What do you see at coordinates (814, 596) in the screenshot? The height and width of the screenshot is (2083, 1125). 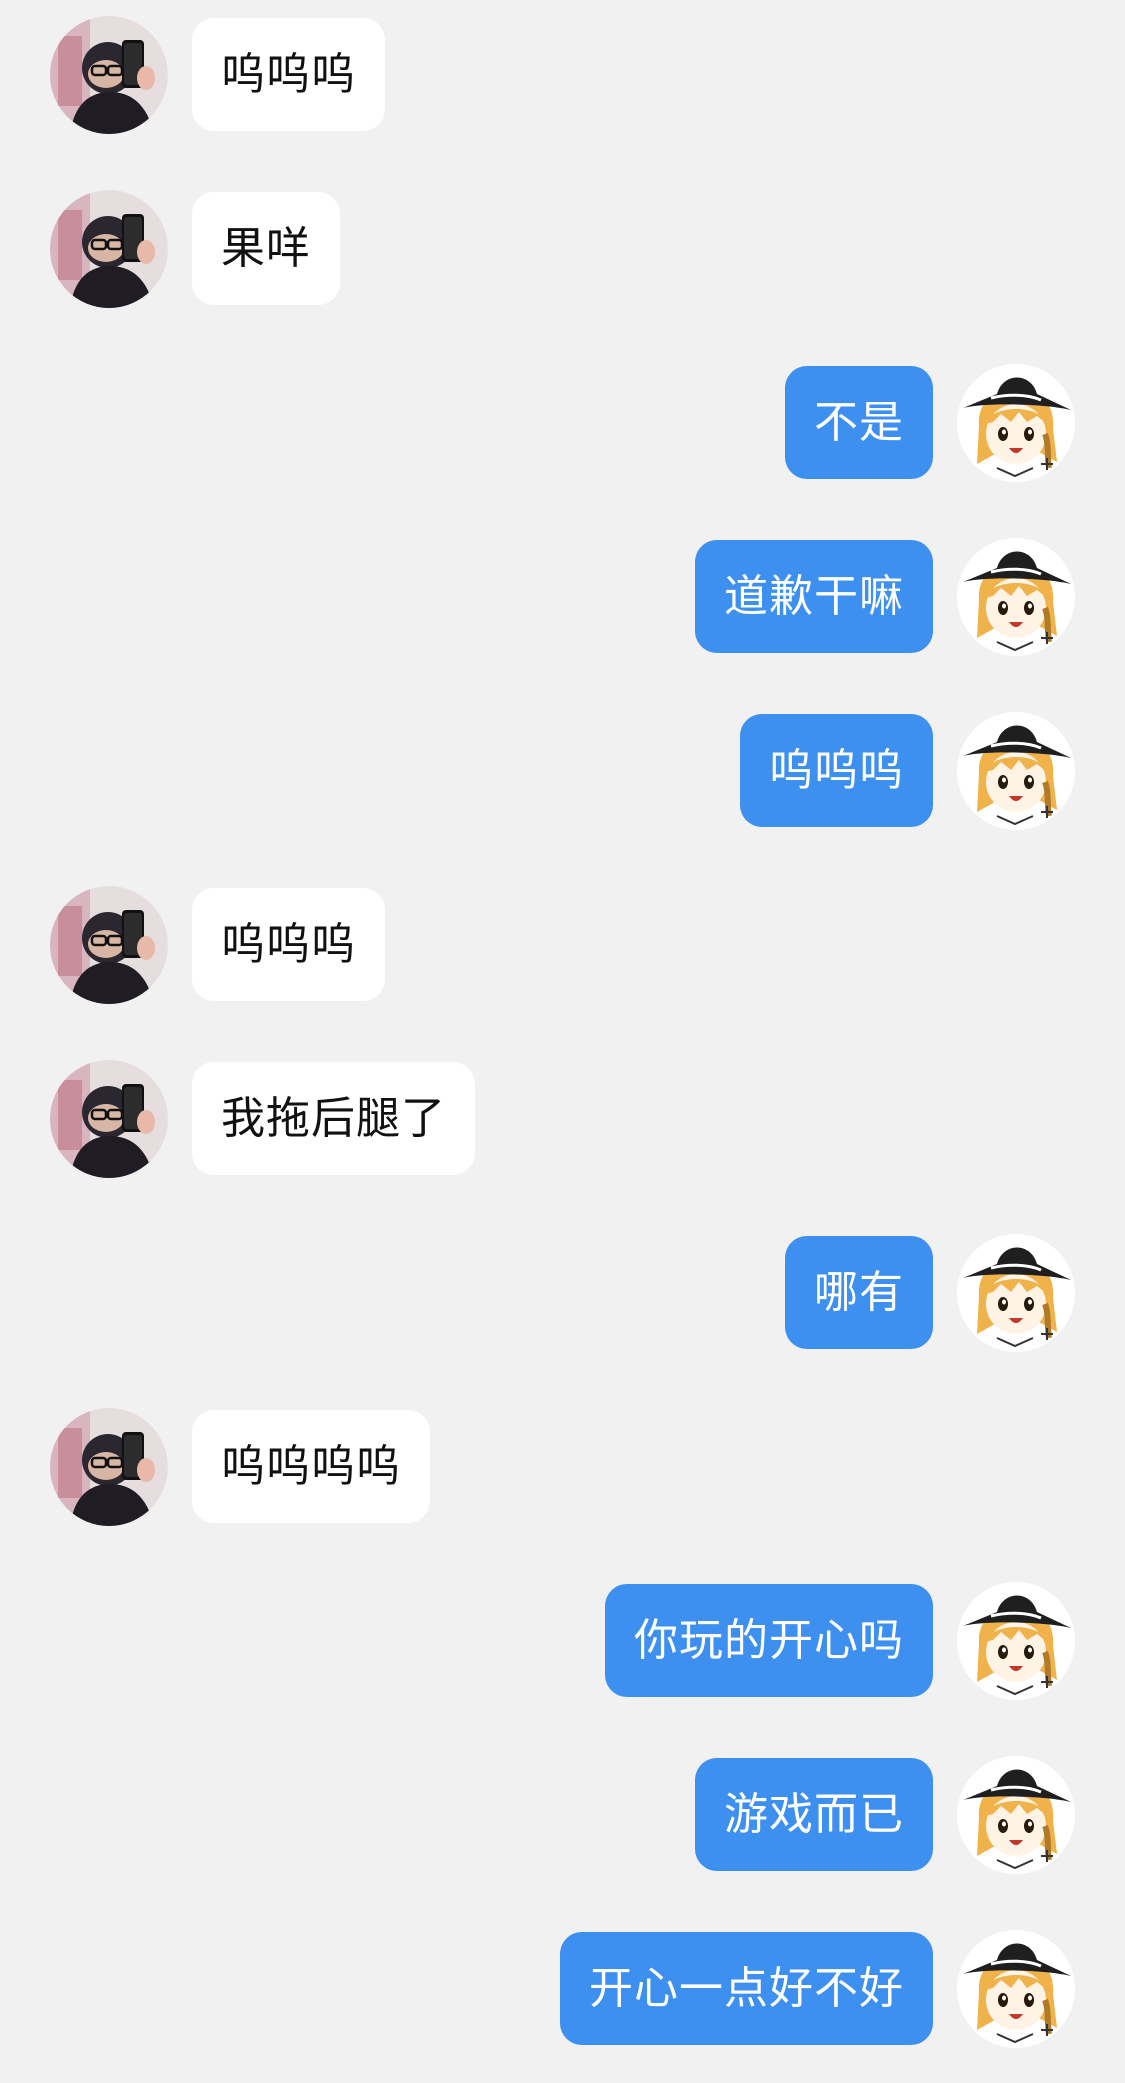 I see `outgoing-message-bubble: 道歉干嘛` at bounding box center [814, 596].